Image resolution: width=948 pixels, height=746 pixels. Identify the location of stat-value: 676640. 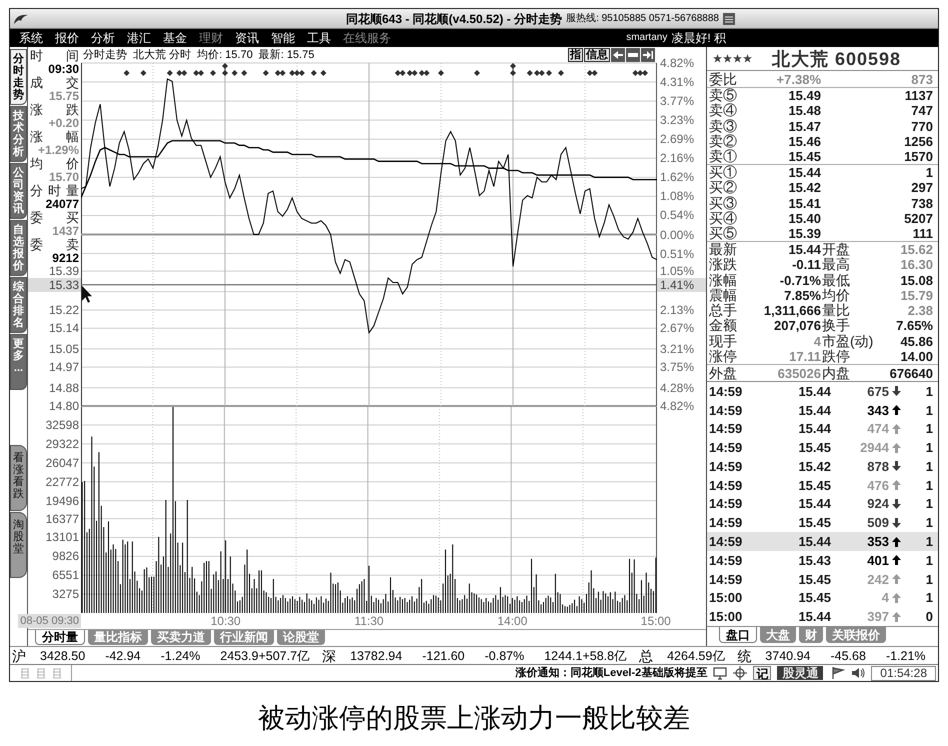
(912, 373).